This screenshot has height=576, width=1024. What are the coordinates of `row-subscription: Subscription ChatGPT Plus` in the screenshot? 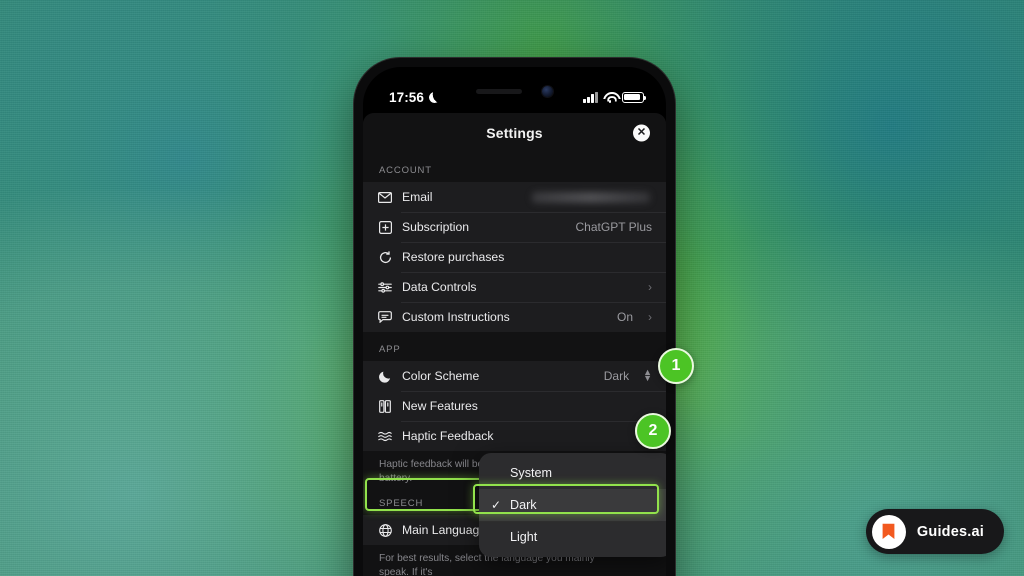 It's located at (514, 227).